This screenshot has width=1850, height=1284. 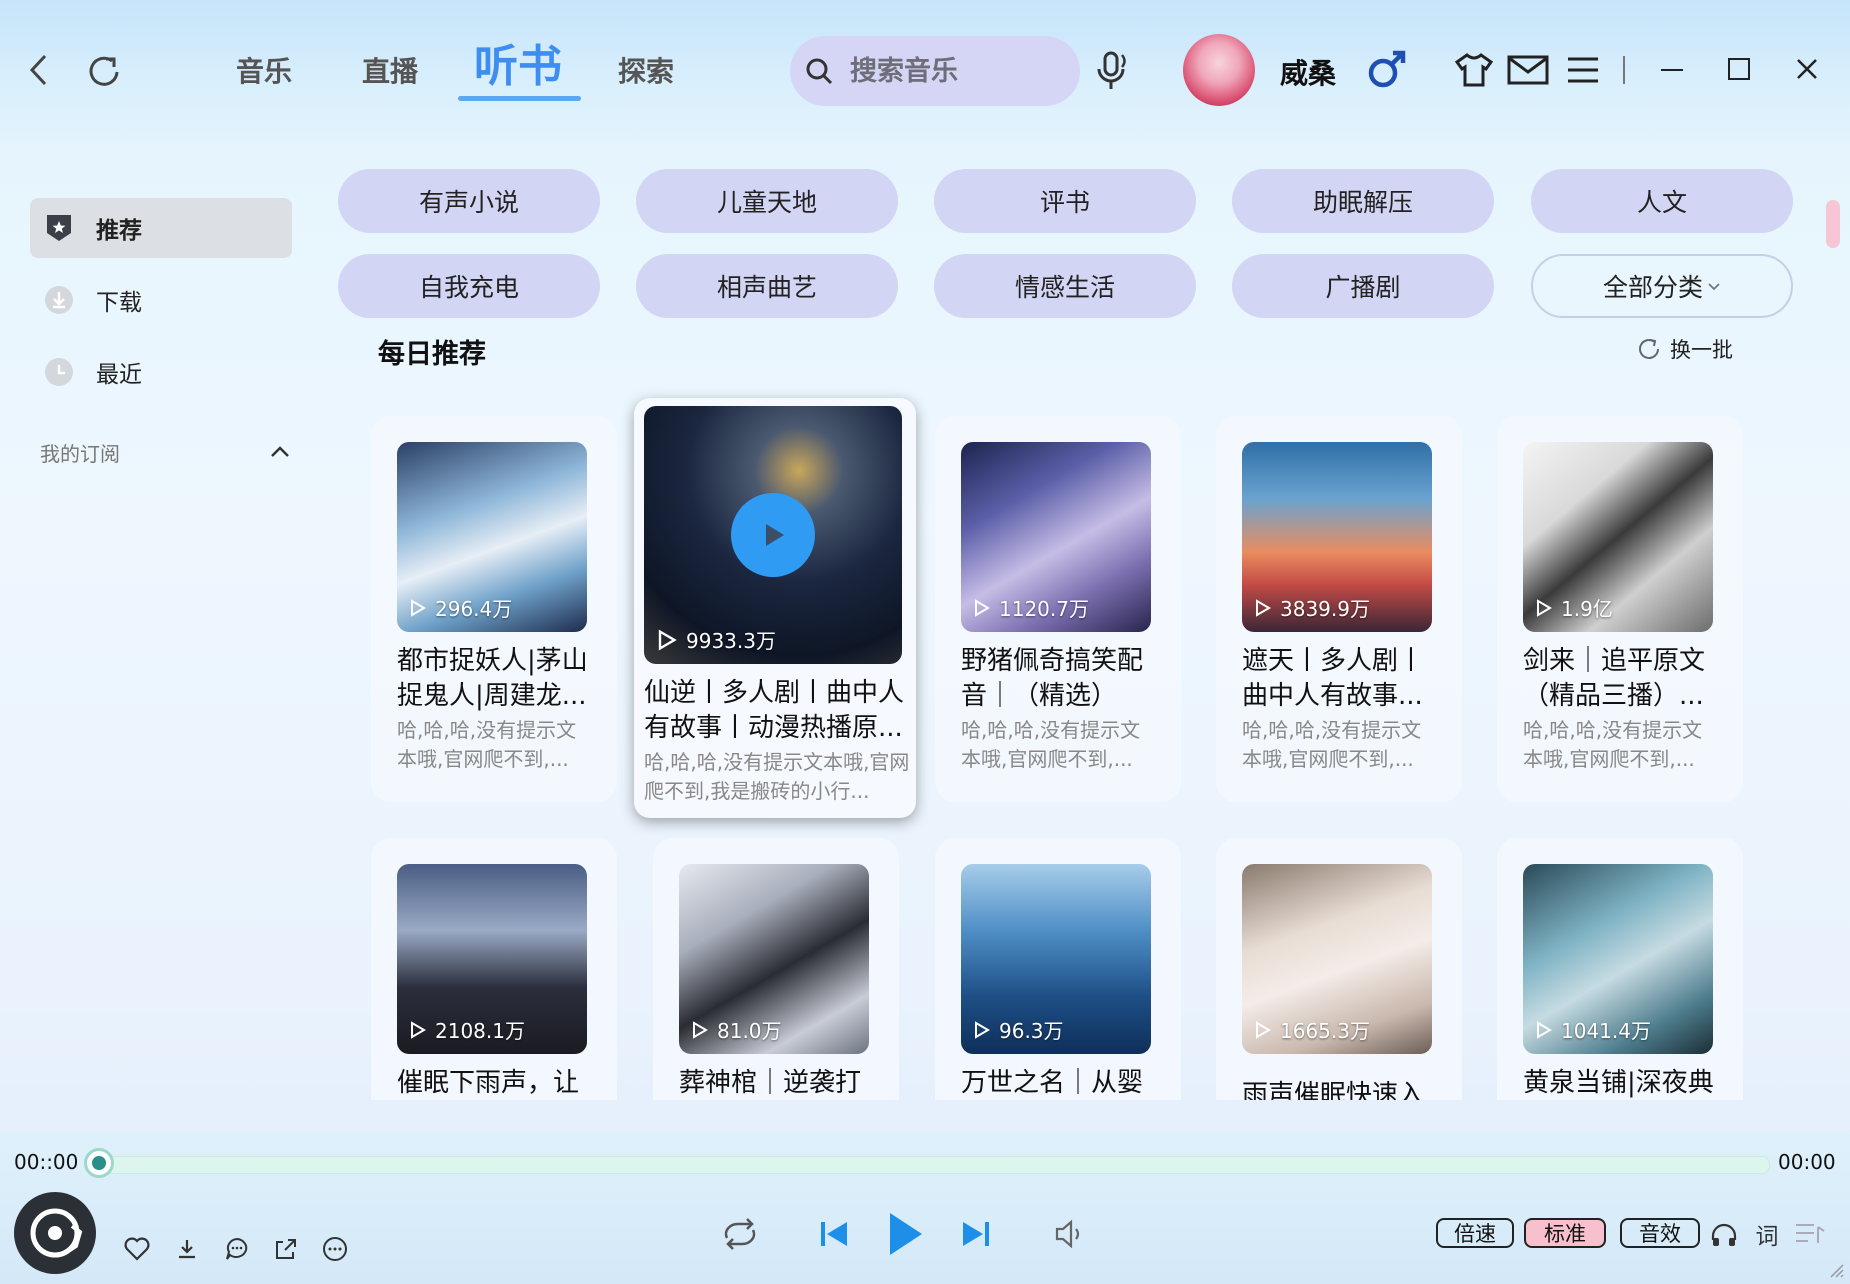 I want to click on play-count: 1041.4万, so click(x=1592, y=1029).